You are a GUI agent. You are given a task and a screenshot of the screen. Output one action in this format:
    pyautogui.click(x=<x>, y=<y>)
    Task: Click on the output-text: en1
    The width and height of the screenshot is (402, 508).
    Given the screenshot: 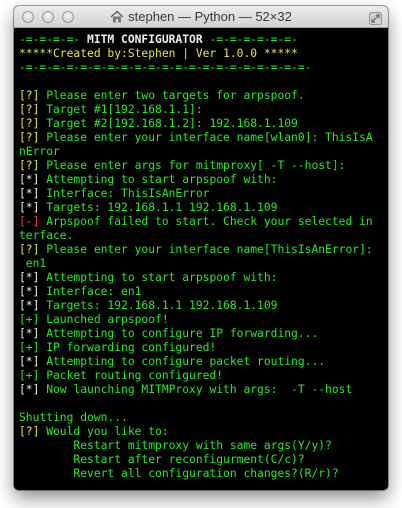 What is the action you would take?
    pyautogui.click(x=33, y=263)
    